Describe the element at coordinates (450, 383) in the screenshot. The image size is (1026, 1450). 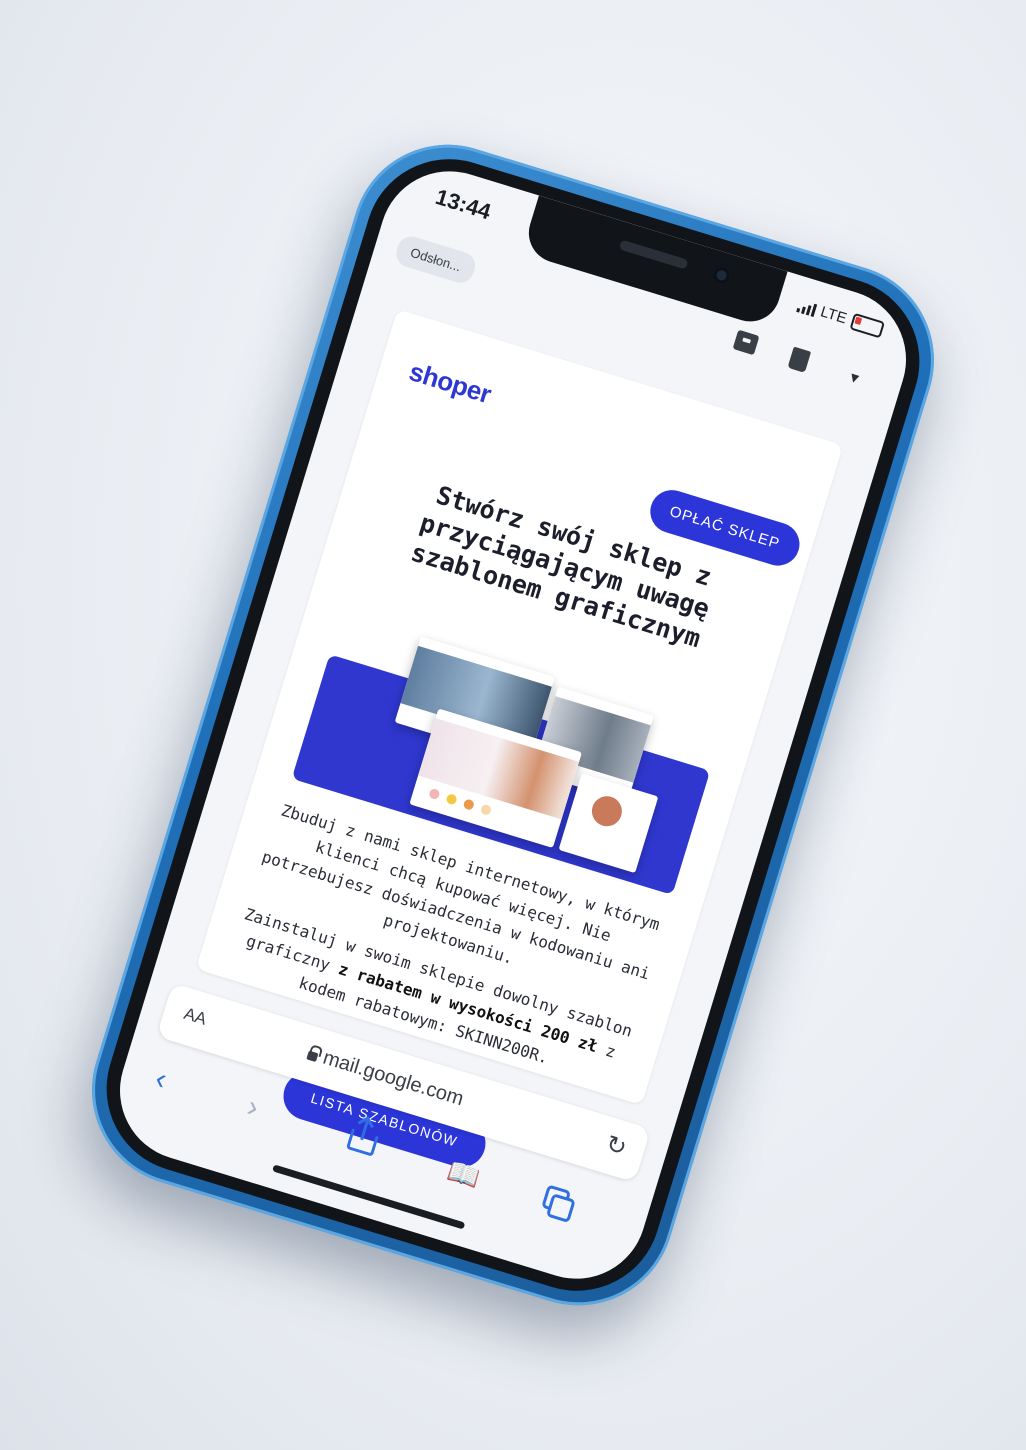
I see `brand-logo: shoper` at that location.